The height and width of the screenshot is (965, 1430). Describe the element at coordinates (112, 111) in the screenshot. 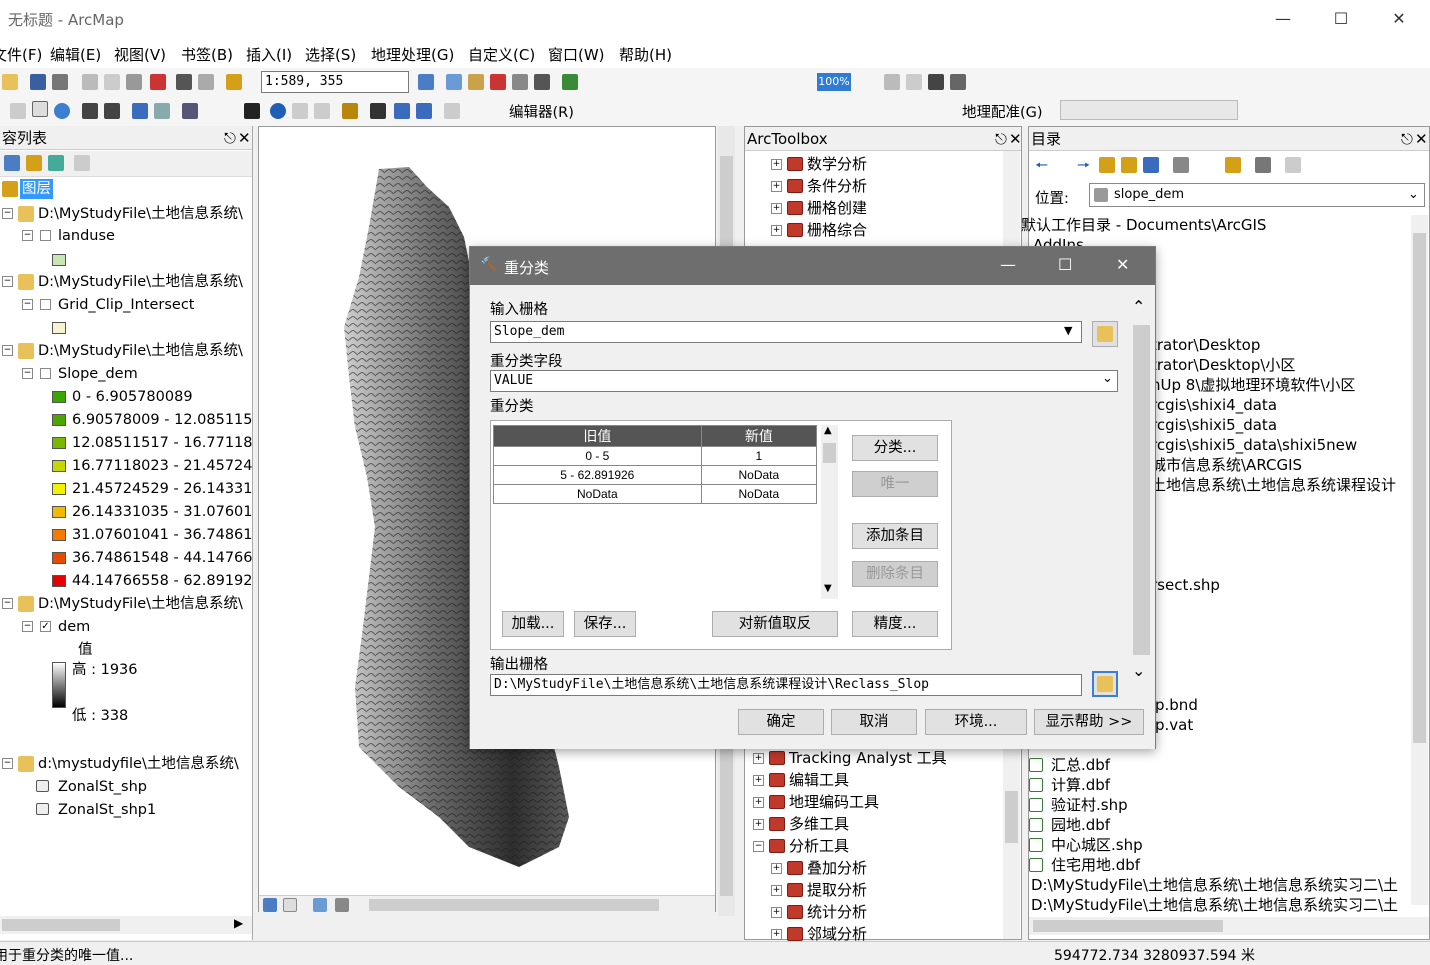

I see `fixed-zoom-out-icon` at that location.